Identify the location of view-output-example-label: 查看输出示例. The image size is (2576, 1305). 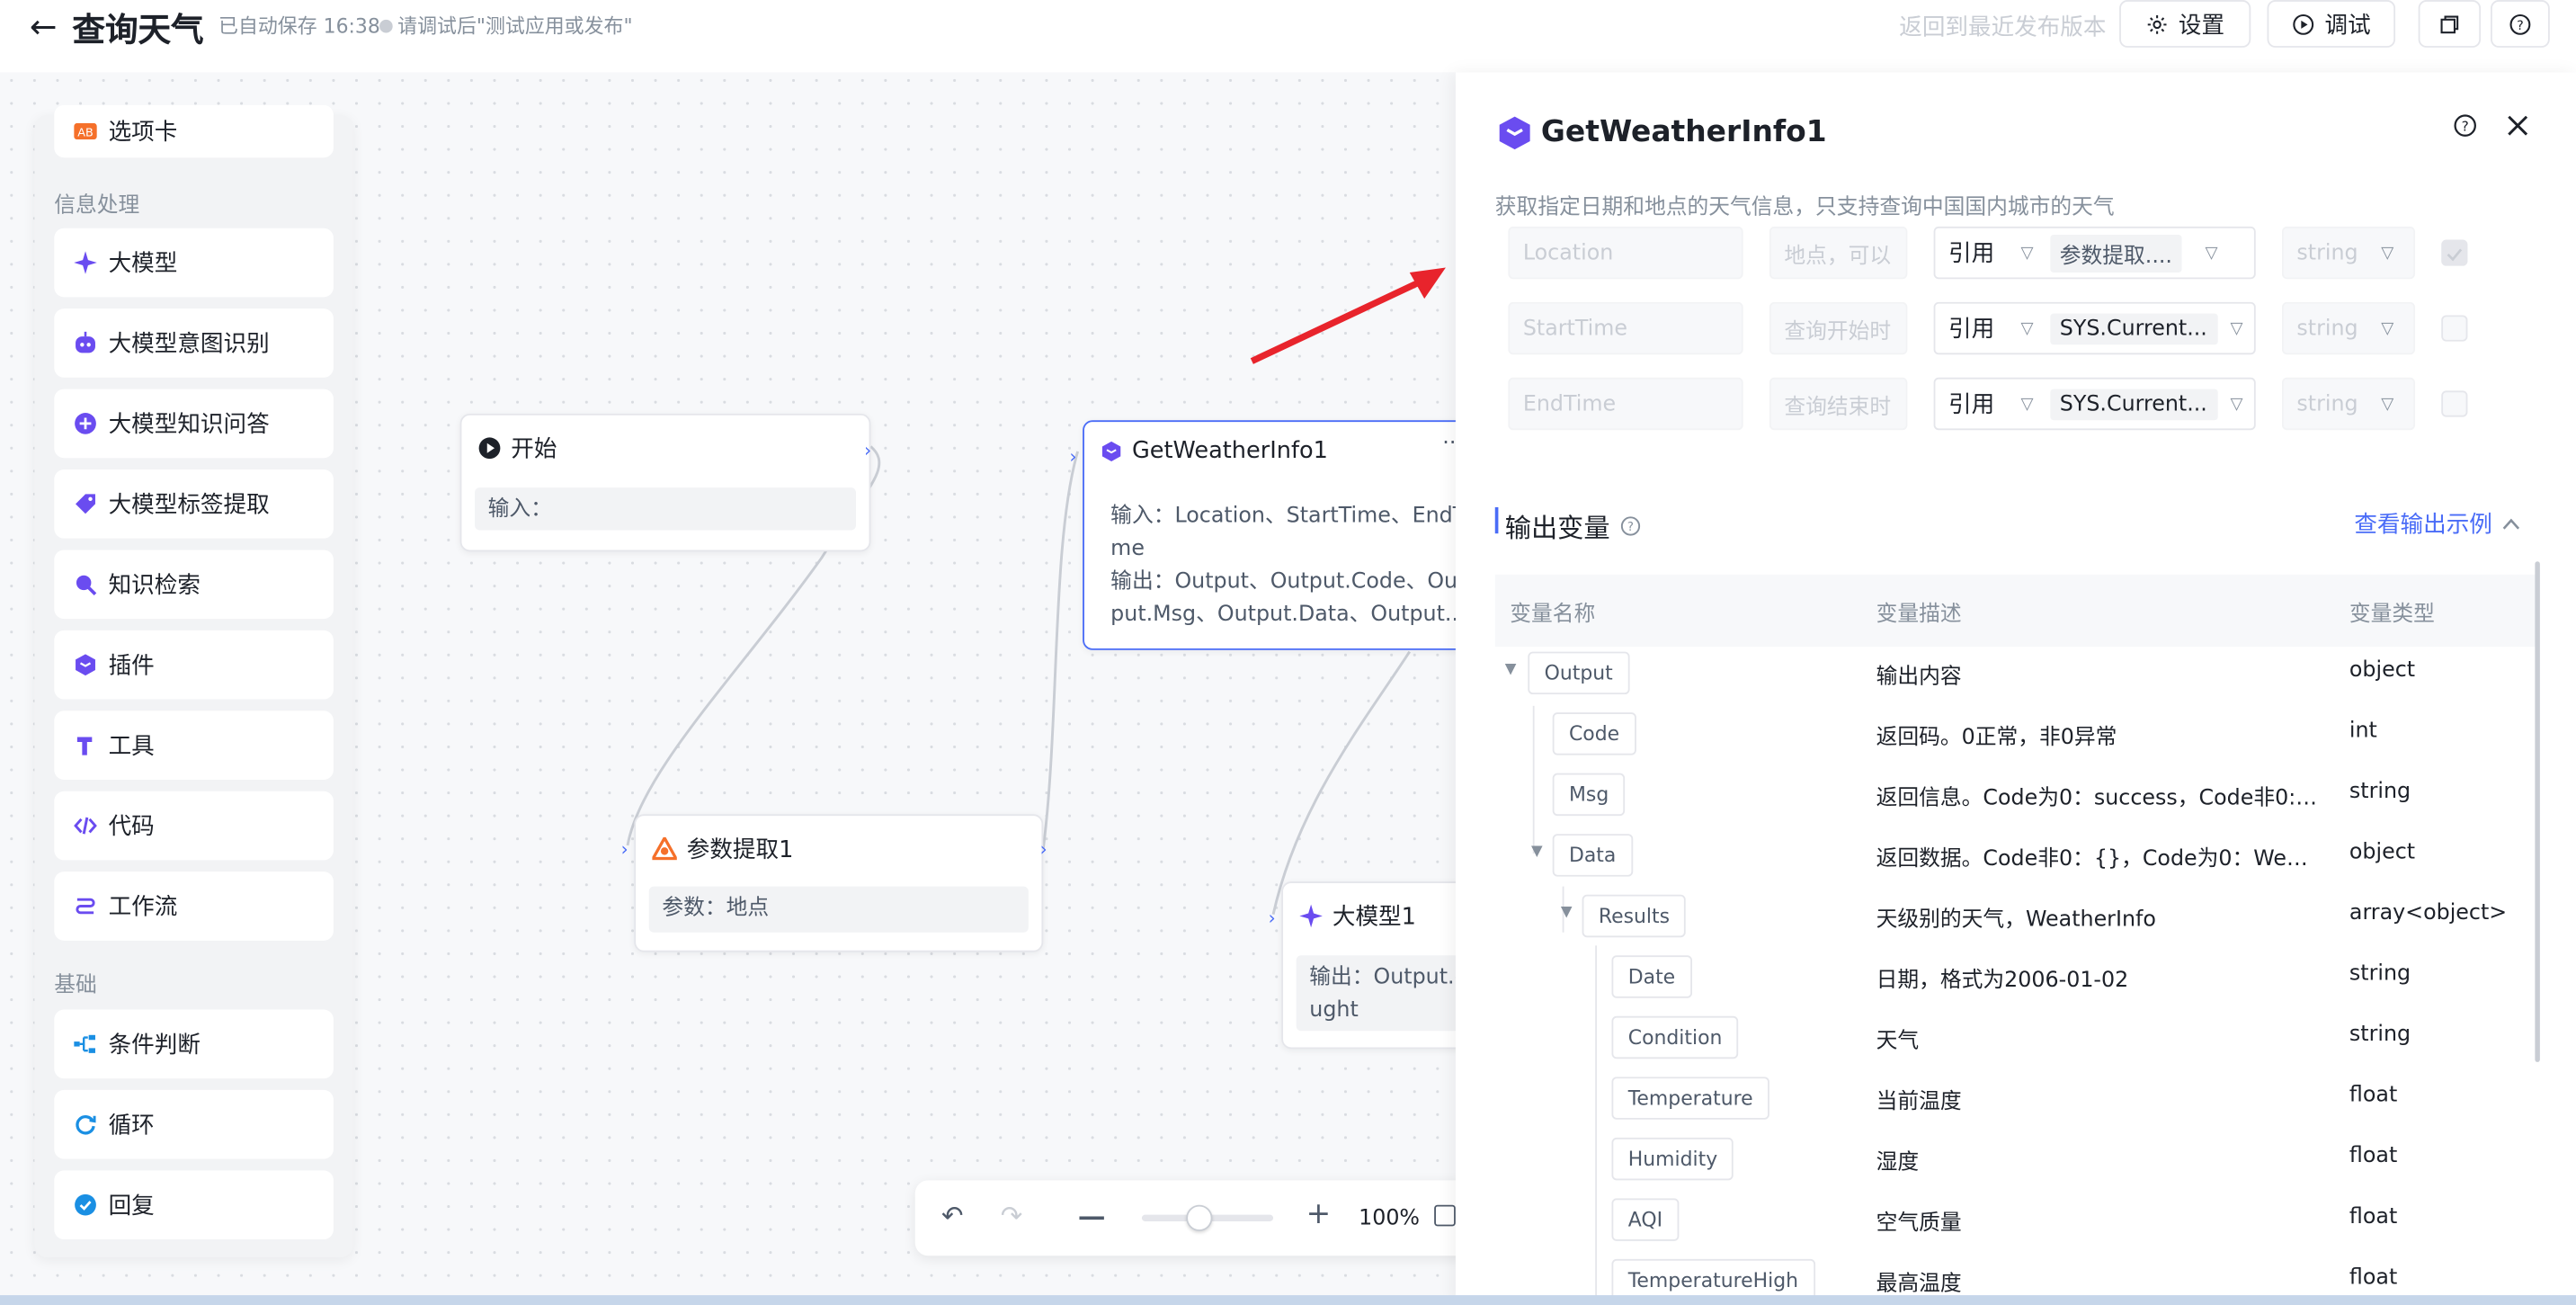
(2423, 526).